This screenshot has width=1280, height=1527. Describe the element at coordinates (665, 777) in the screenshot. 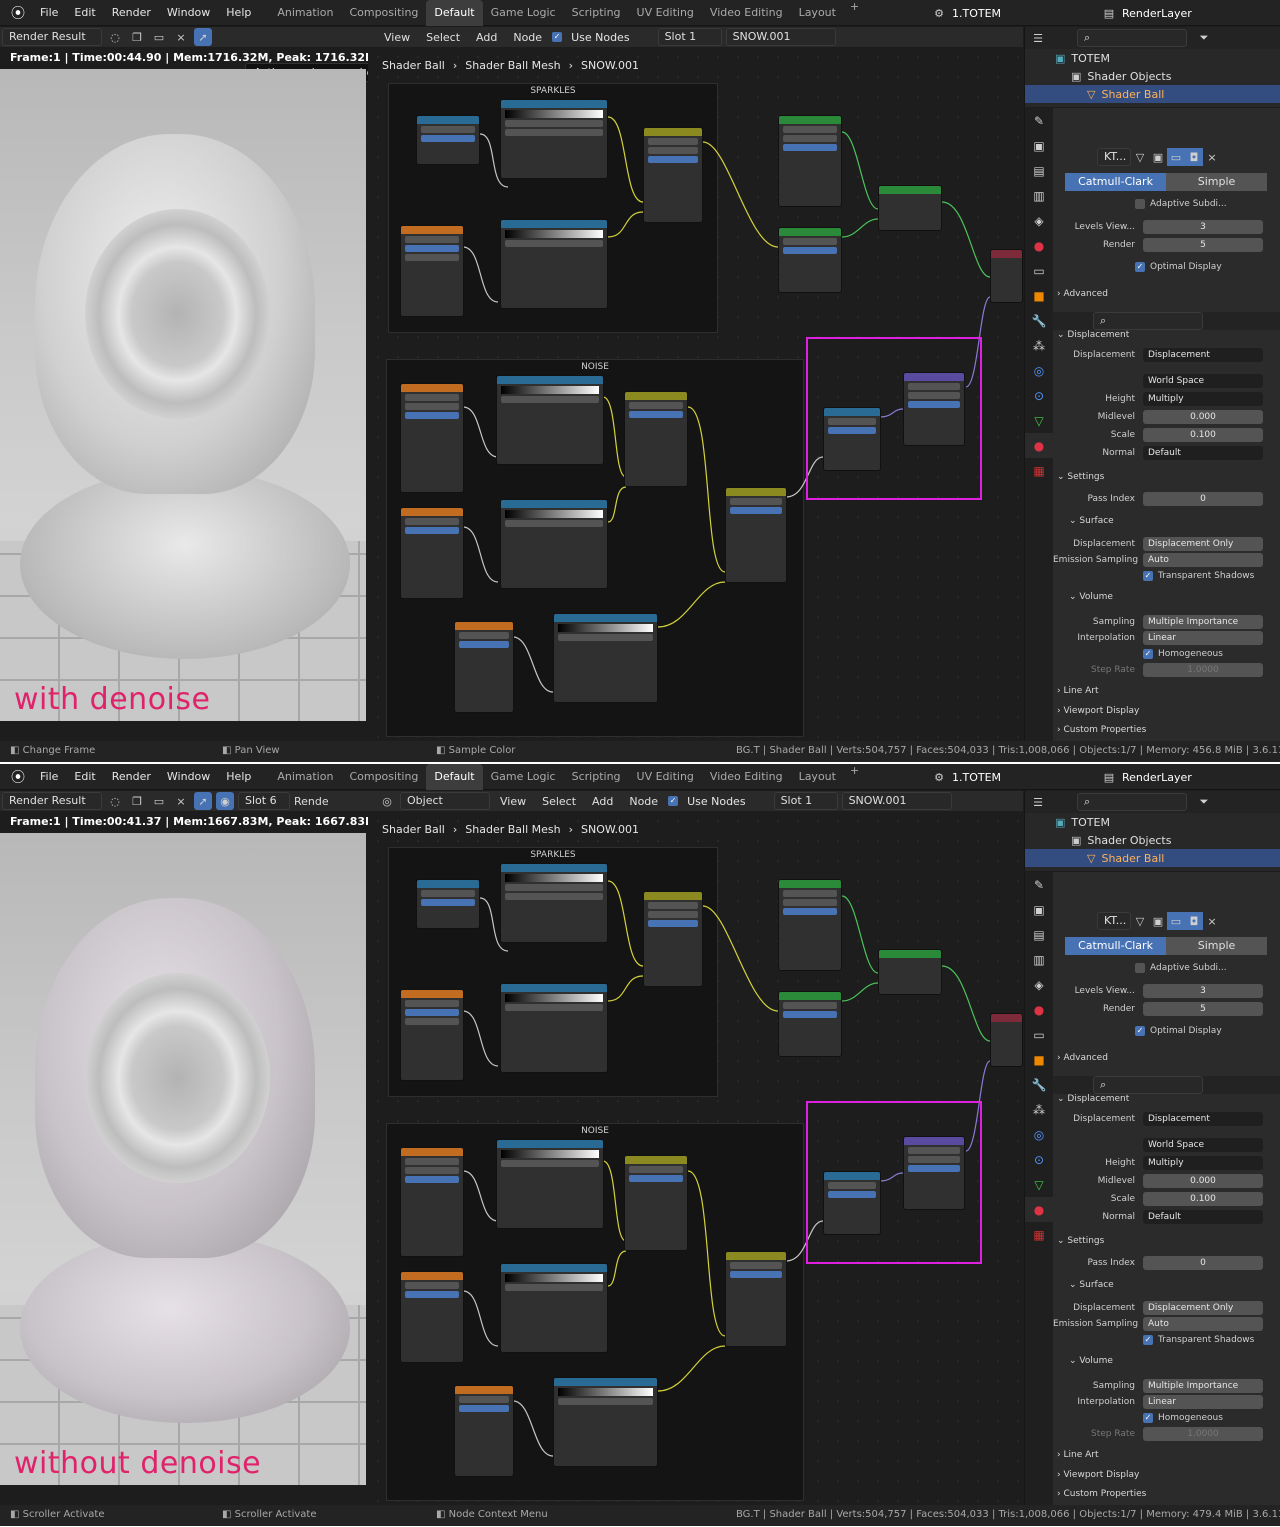

I see `tab-uv-editing: UV Editing` at that location.